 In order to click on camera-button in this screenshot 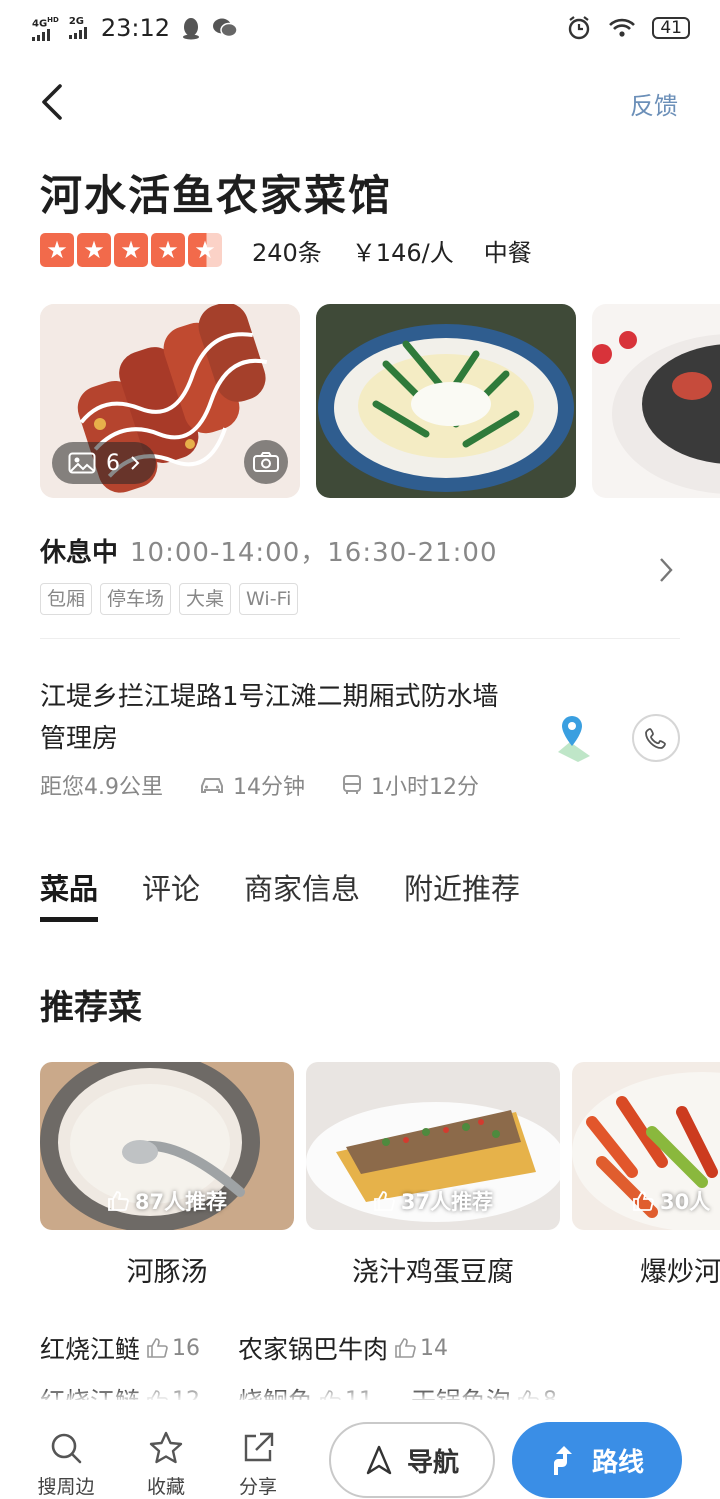, I will do `click(266, 462)`.